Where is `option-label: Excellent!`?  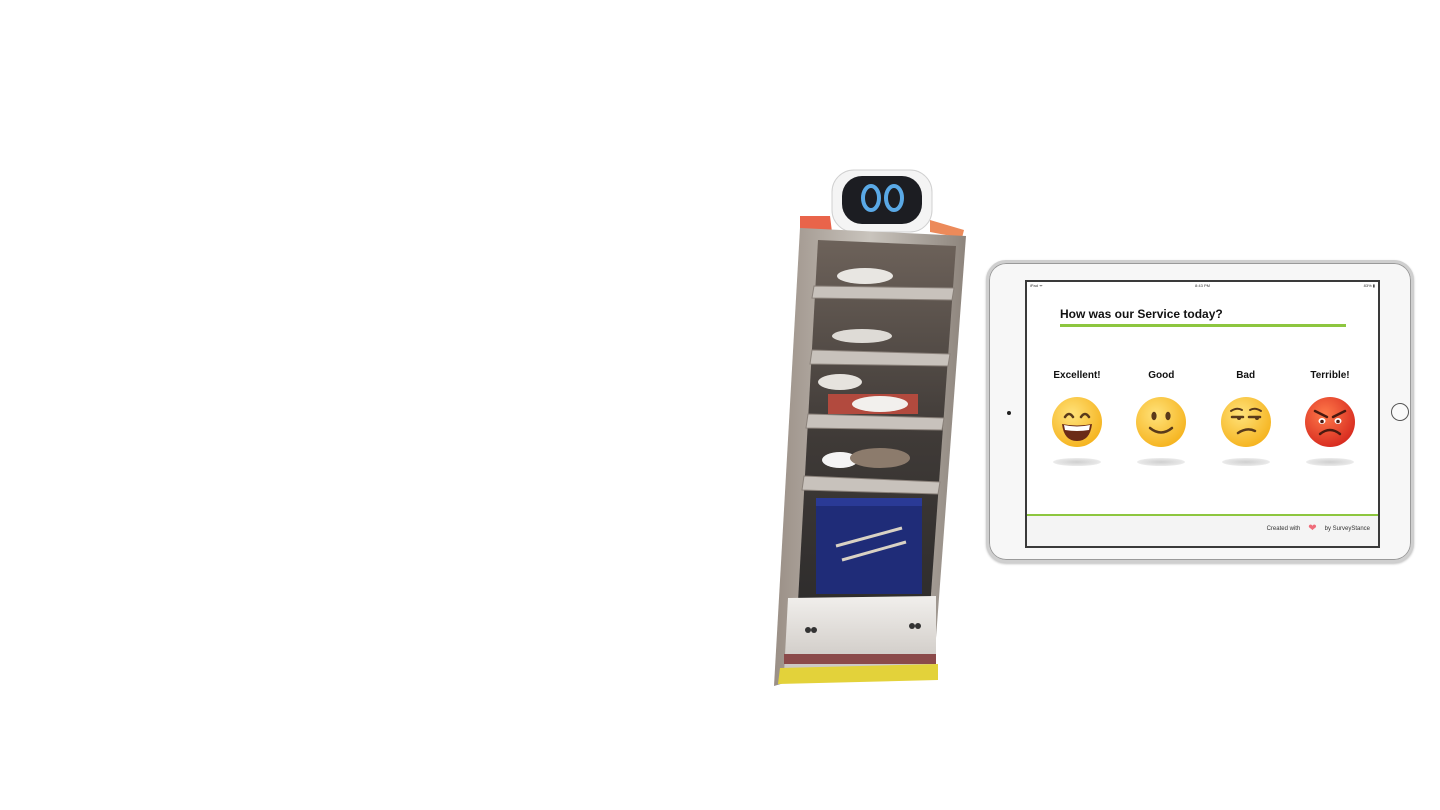
option-label: Excellent! is located at coordinates (1077, 375).